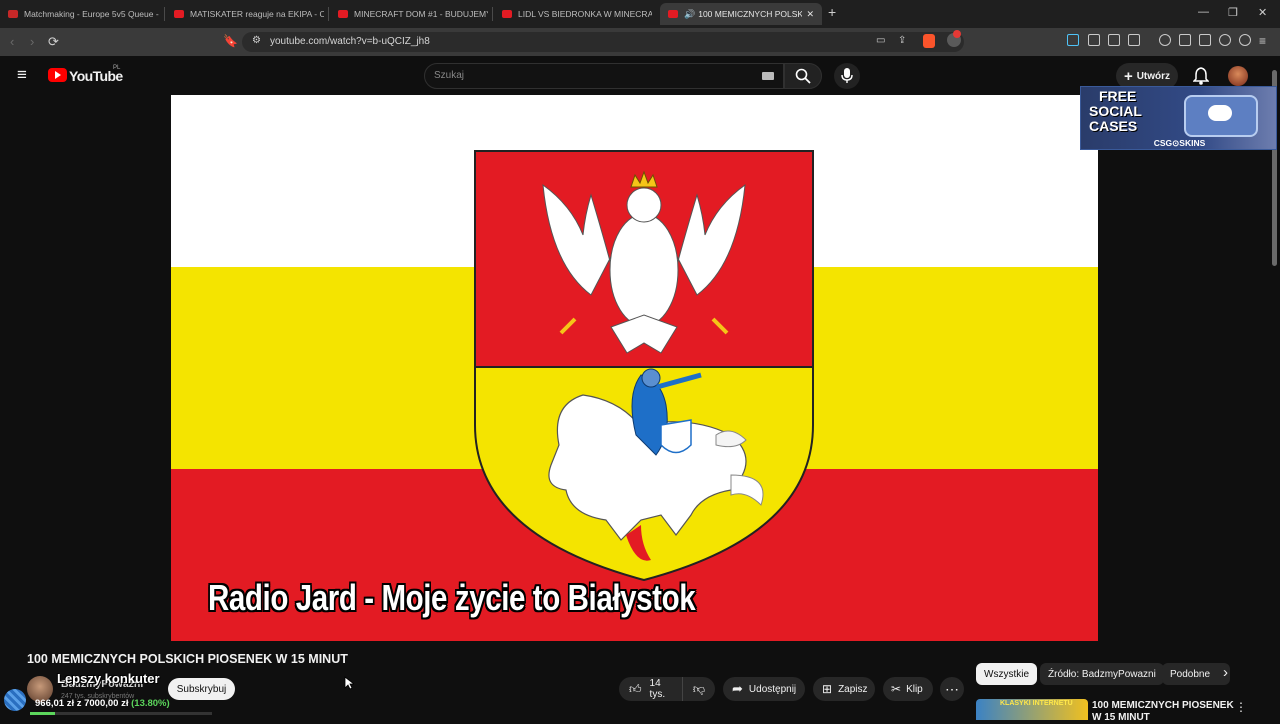  What do you see at coordinates (957, 34) in the screenshot?
I see `notification-badge` at bounding box center [957, 34].